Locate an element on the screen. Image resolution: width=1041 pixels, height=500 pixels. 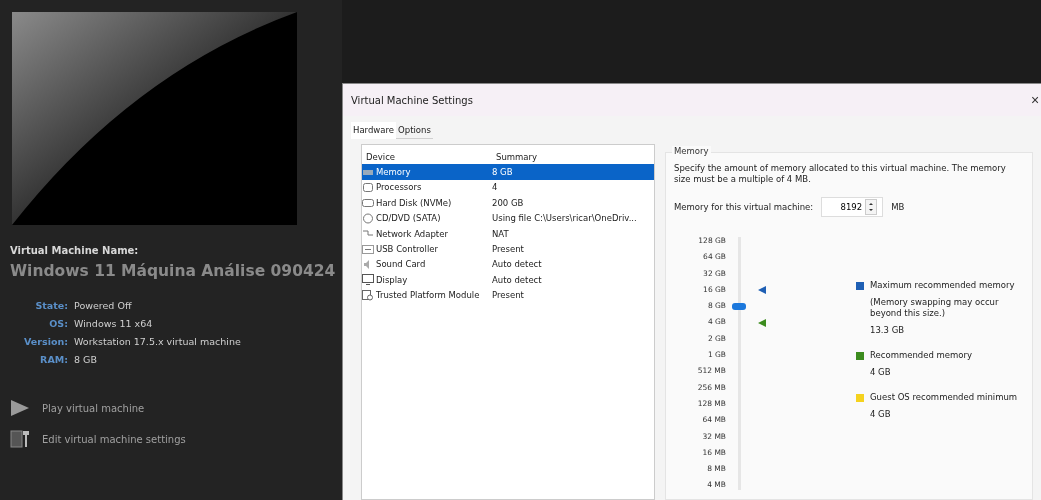
device-cell: USB Controller is located at coordinates (427, 249).